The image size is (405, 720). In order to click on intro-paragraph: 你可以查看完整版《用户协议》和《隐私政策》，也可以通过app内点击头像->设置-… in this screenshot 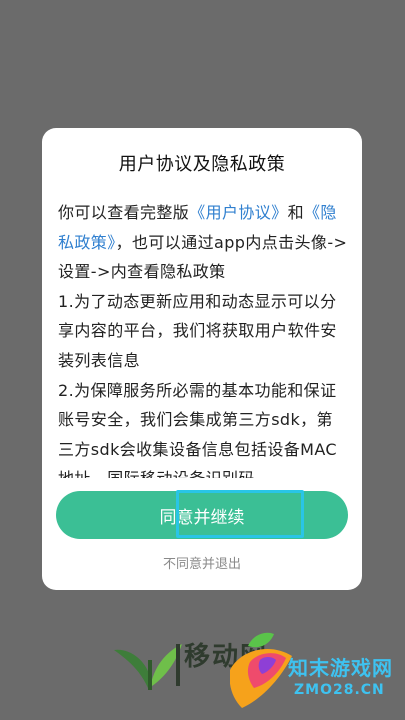, I will do `click(203, 242)`.